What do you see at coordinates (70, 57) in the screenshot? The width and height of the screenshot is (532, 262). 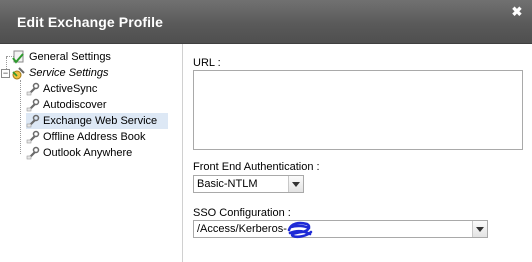 I see `tree-item-label: General Settings` at bounding box center [70, 57].